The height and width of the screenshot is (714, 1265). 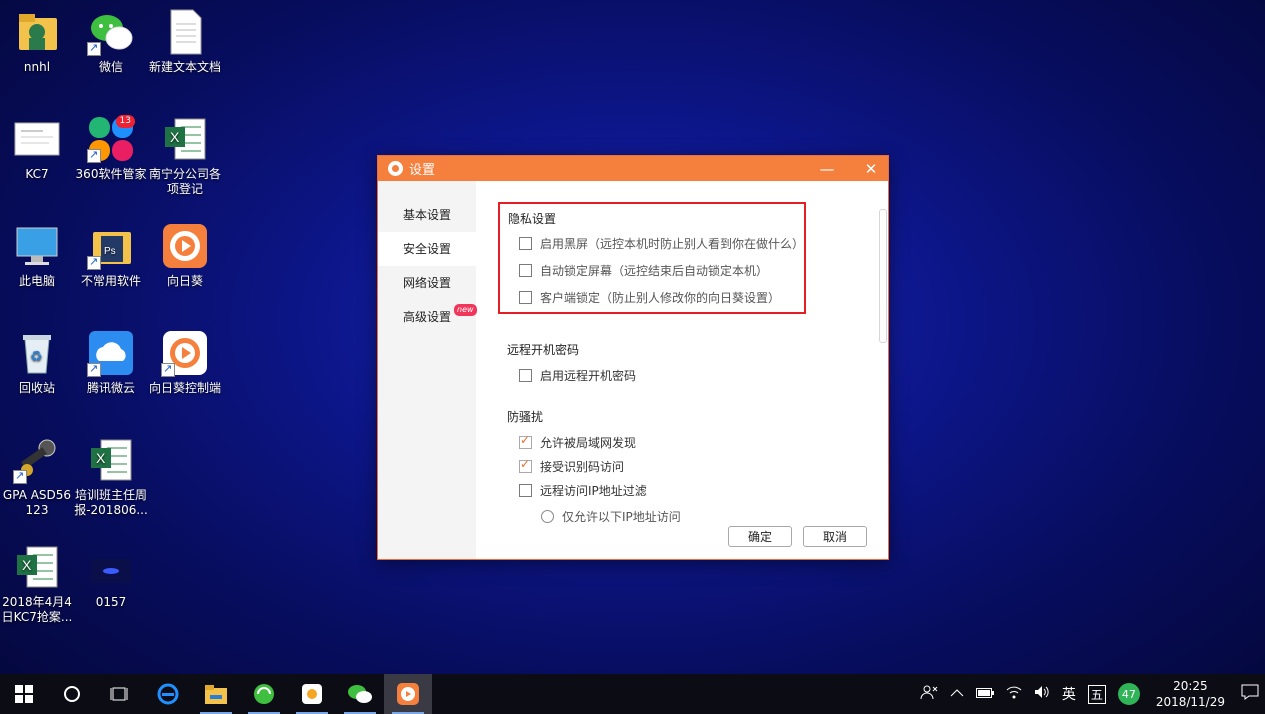 I want to click on taskbar-file-explorer, so click(x=216, y=694).